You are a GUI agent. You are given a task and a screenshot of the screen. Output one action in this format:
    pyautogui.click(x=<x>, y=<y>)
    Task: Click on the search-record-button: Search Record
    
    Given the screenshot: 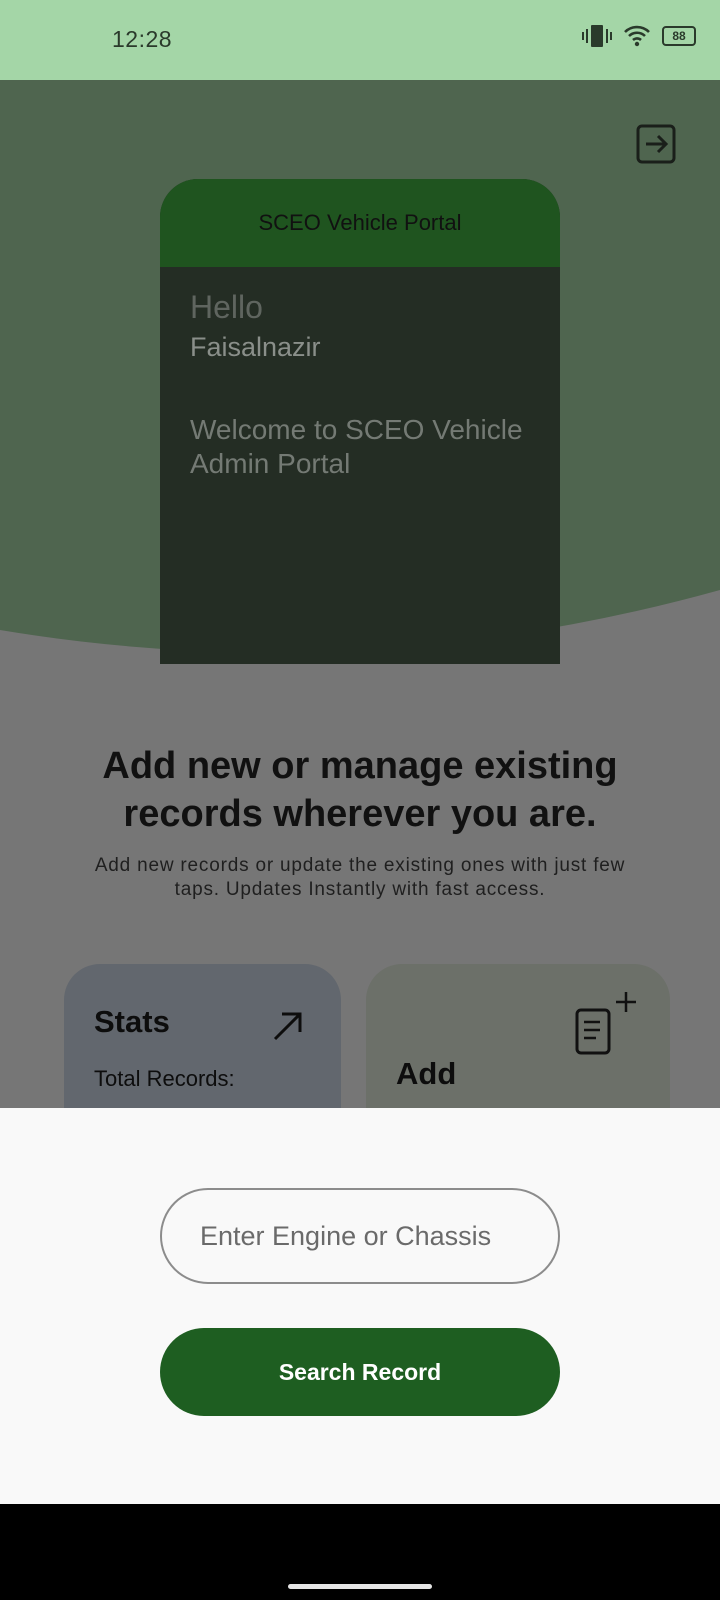 What is the action you would take?
    pyautogui.click(x=360, y=1372)
    